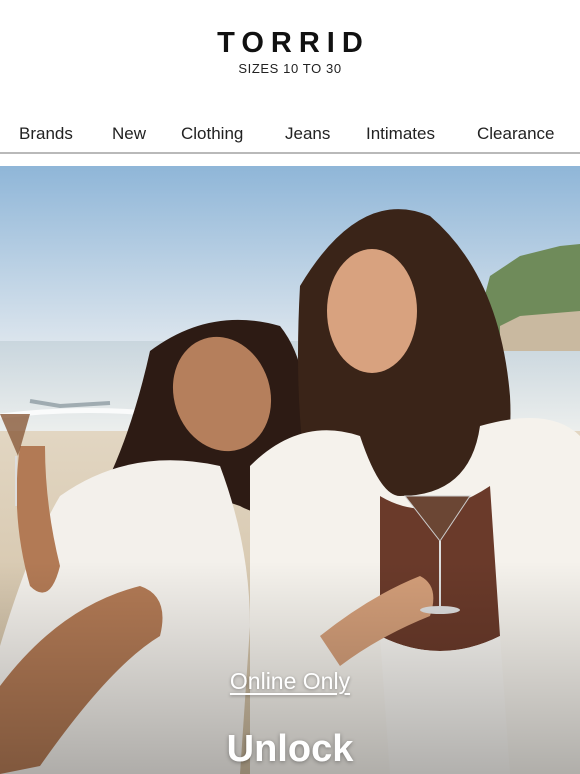 This screenshot has width=580, height=774. Describe the element at coordinates (290, 749) in the screenshot. I see `promo-headline: Unlock` at that location.